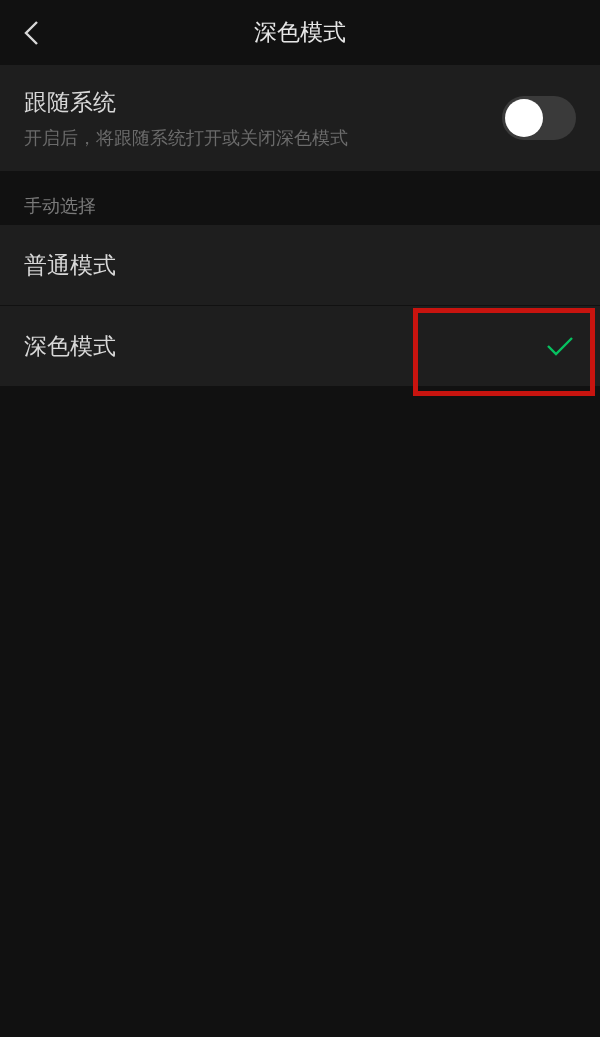 The height and width of the screenshot is (1037, 600). What do you see at coordinates (300, 33) in the screenshot?
I see `page-title: 深色模式` at bounding box center [300, 33].